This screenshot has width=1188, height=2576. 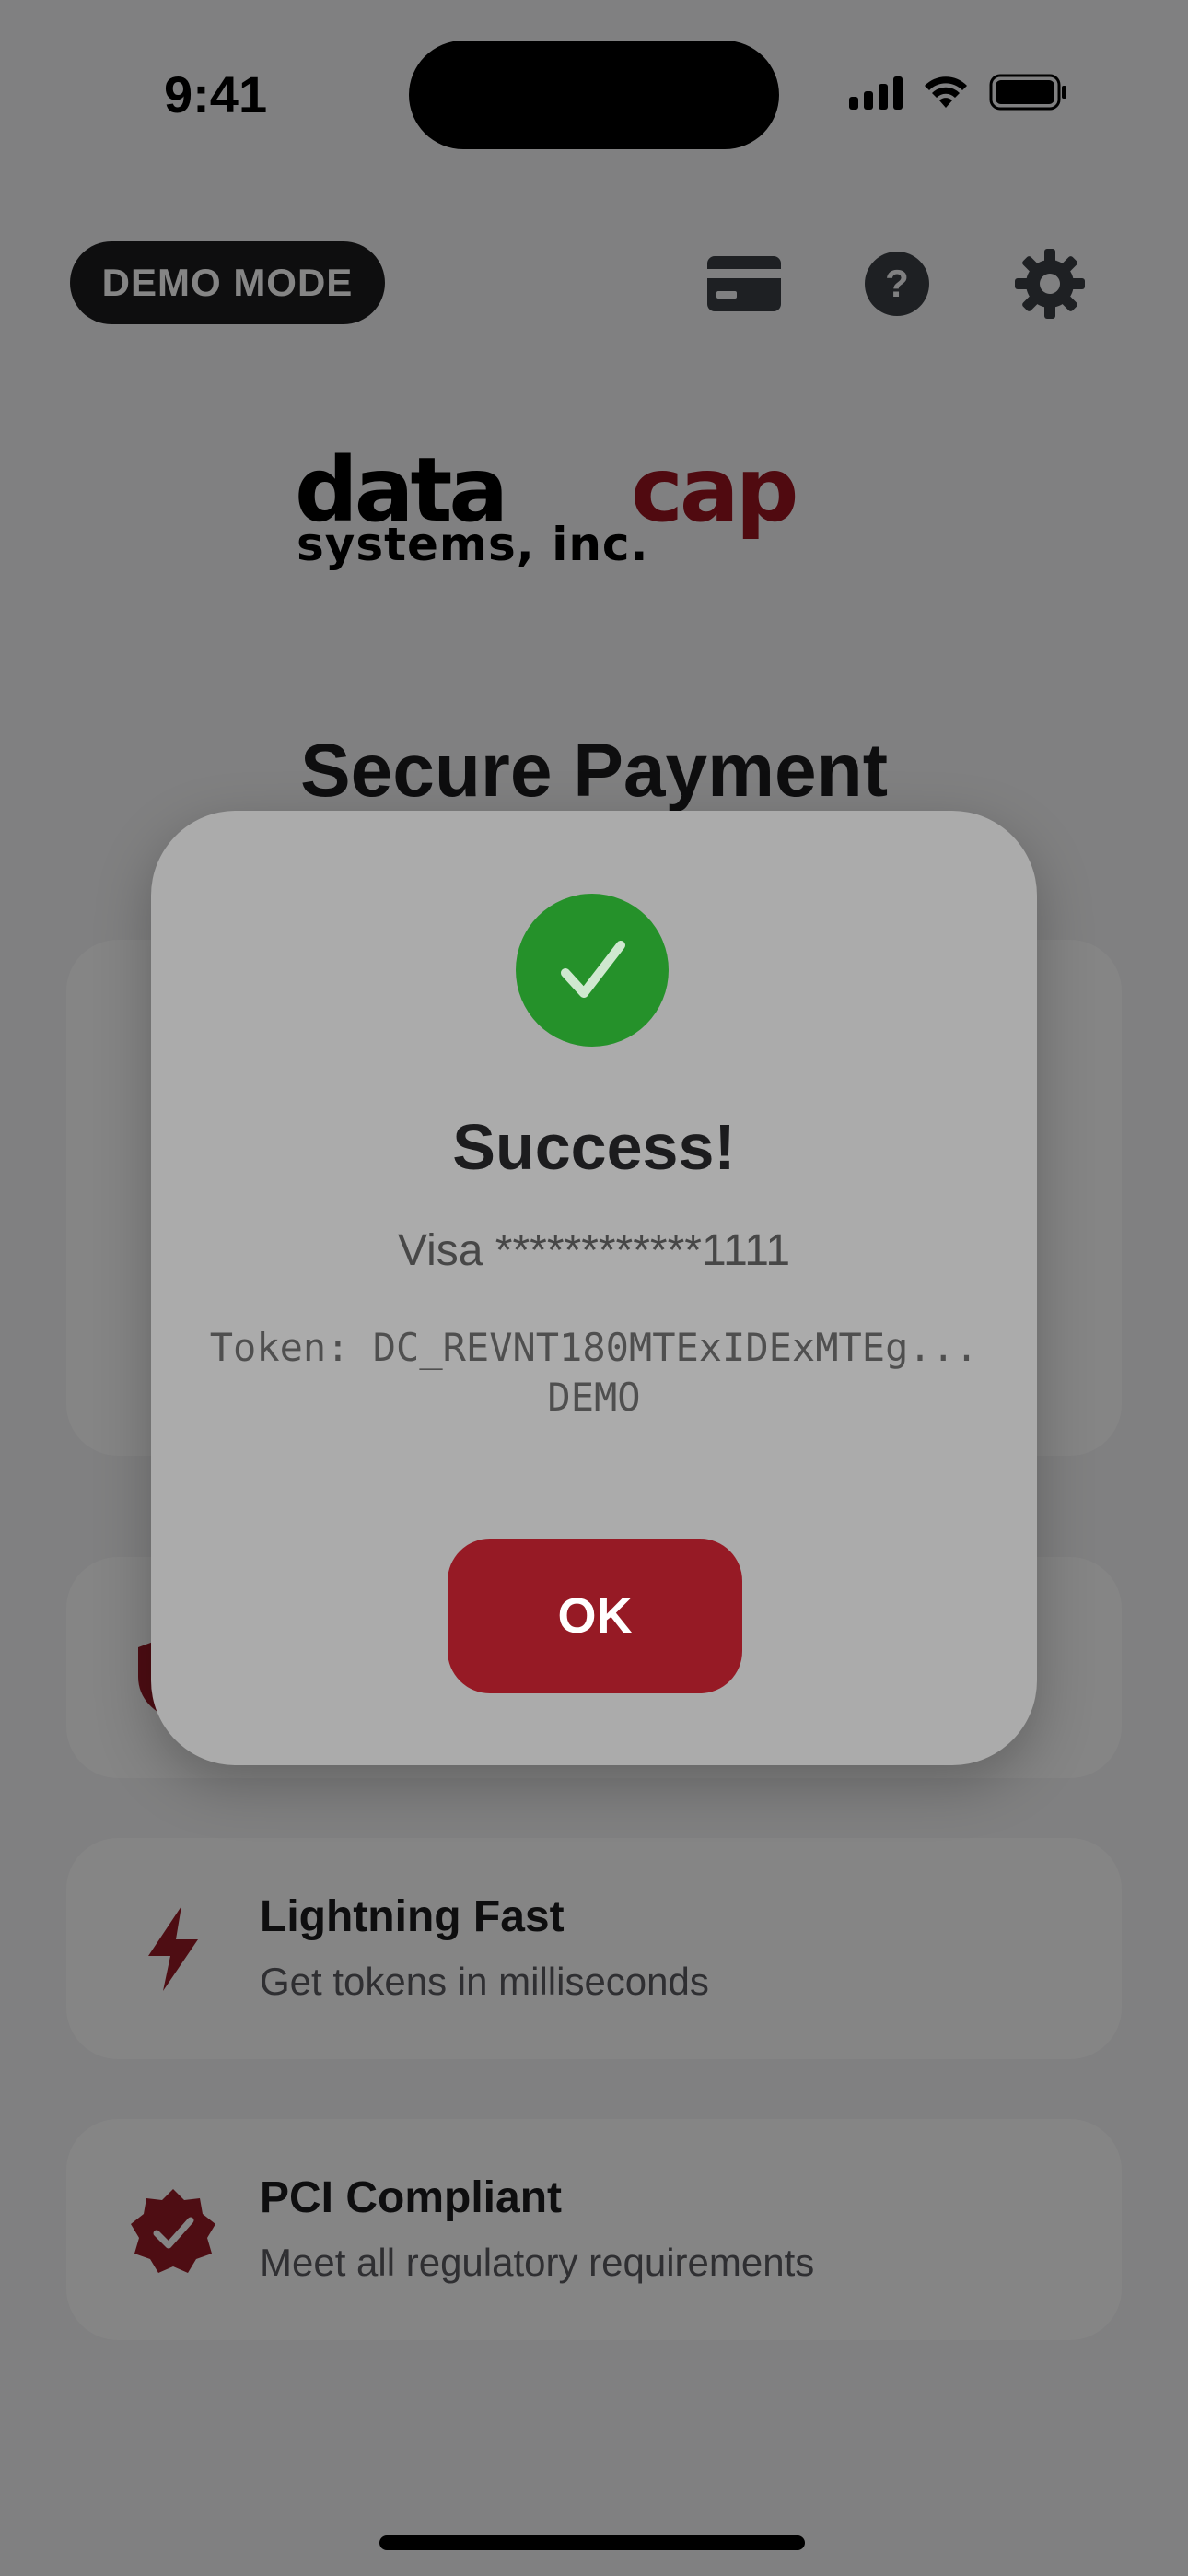 I want to click on success-check-icon, so click(x=592, y=971).